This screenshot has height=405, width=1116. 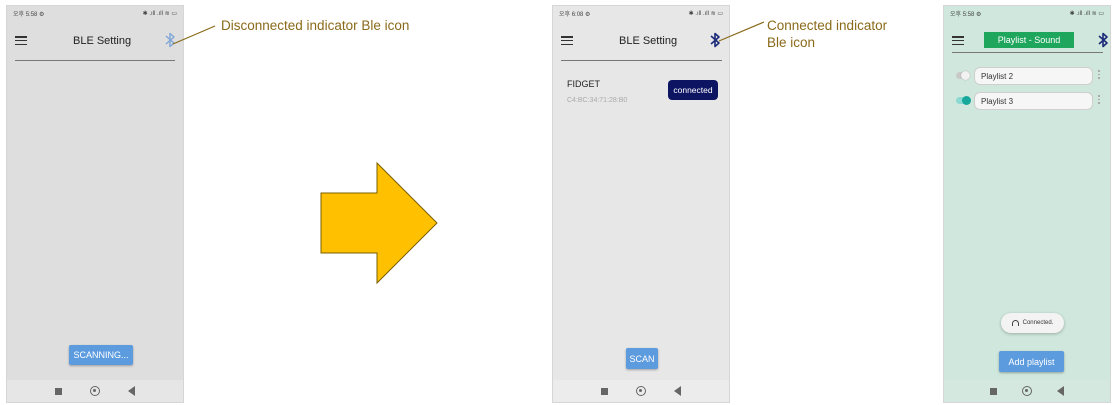 I want to click on playlist-name-field: Playlist 2, so click(x=1033, y=76).